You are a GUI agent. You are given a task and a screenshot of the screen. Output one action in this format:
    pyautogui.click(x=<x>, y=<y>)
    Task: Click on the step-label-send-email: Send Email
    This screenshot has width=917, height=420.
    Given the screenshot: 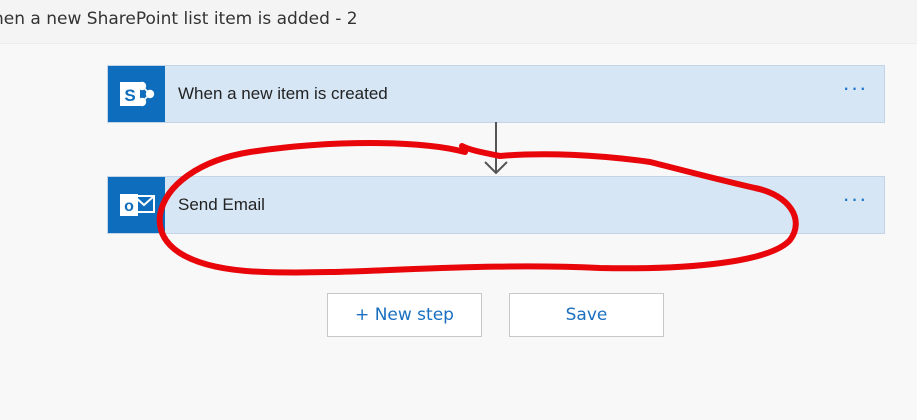 What is the action you would take?
    pyautogui.click(x=221, y=204)
    